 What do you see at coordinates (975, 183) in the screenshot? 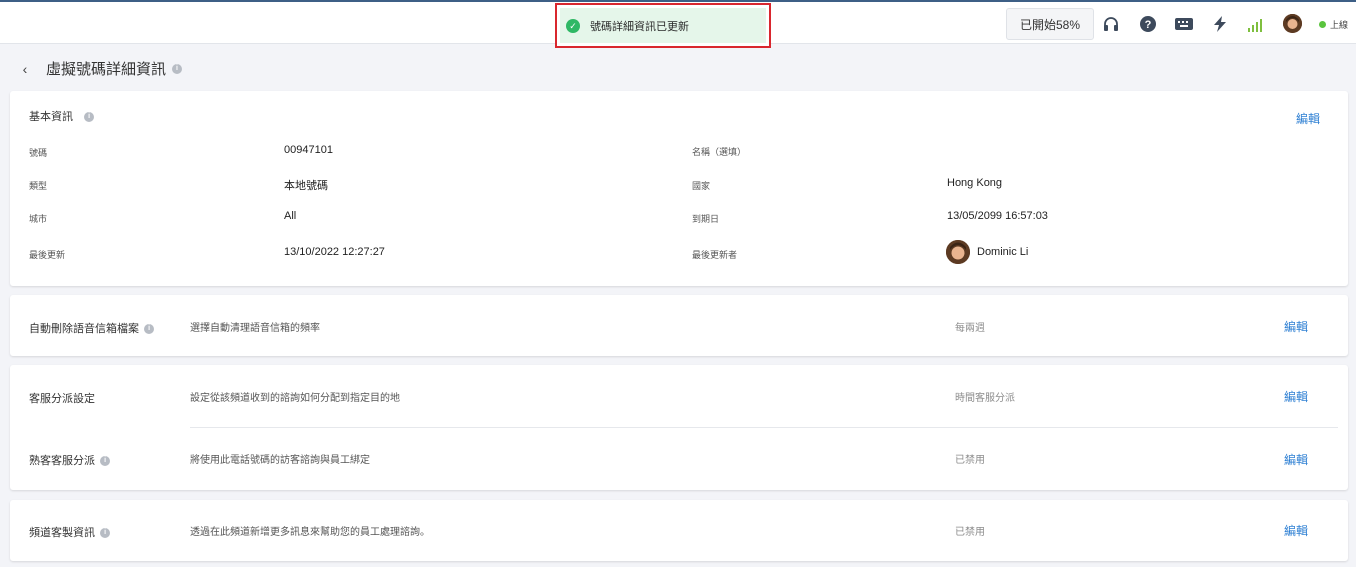
I see `country-value: Hong Kong` at bounding box center [975, 183].